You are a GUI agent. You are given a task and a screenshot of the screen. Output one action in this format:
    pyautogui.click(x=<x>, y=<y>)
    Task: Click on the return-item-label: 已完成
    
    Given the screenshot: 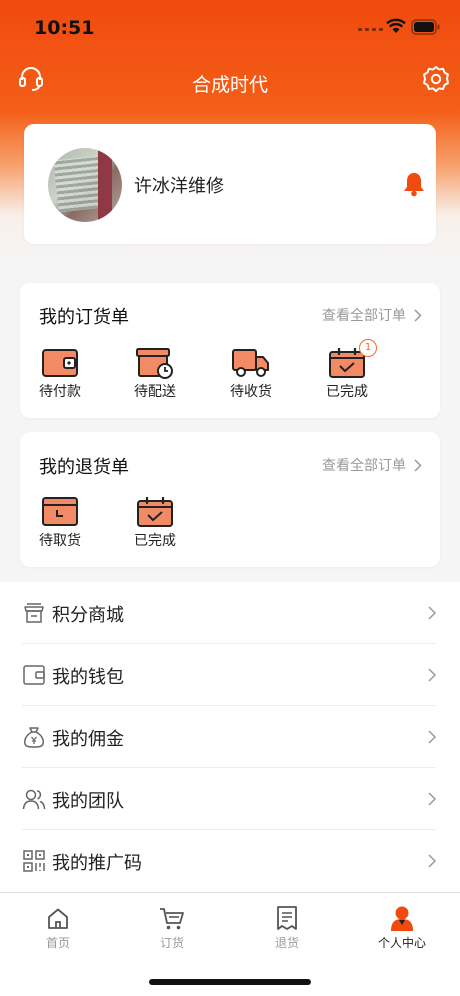 What is the action you would take?
    pyautogui.click(x=155, y=541)
    